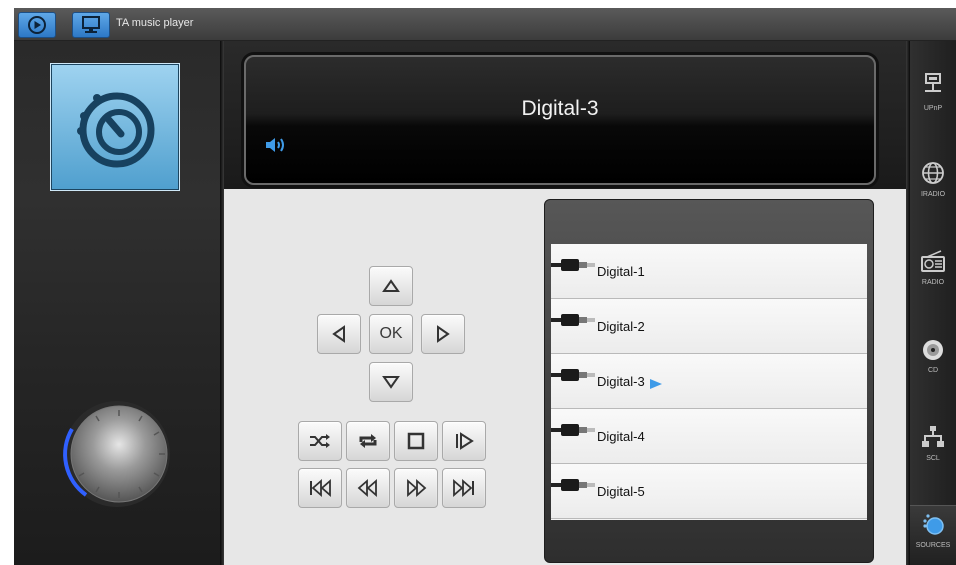 Image resolution: width=956 pixels, height=565 pixels. I want to click on left-button, so click(339, 334).